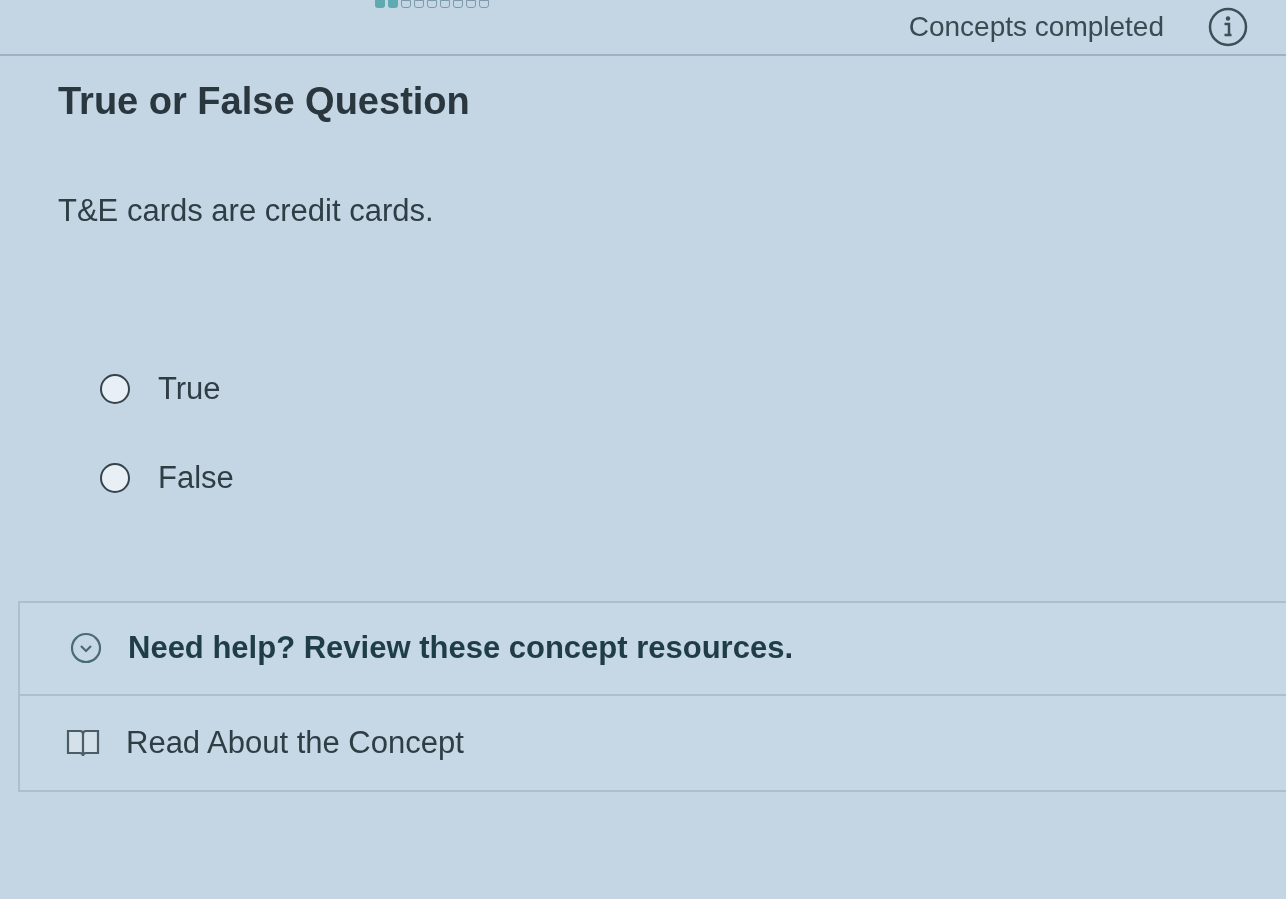 Image resolution: width=1286 pixels, height=899 pixels. Describe the element at coordinates (83, 742) in the screenshot. I see `book-icon` at that location.